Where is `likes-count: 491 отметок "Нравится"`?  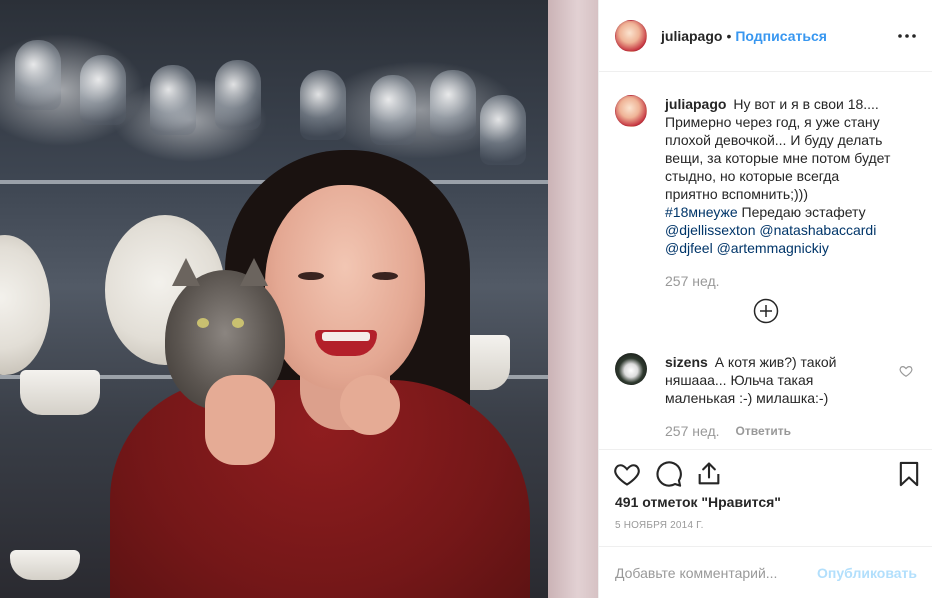 likes-count: 491 отметок "Нравится" is located at coordinates (698, 502).